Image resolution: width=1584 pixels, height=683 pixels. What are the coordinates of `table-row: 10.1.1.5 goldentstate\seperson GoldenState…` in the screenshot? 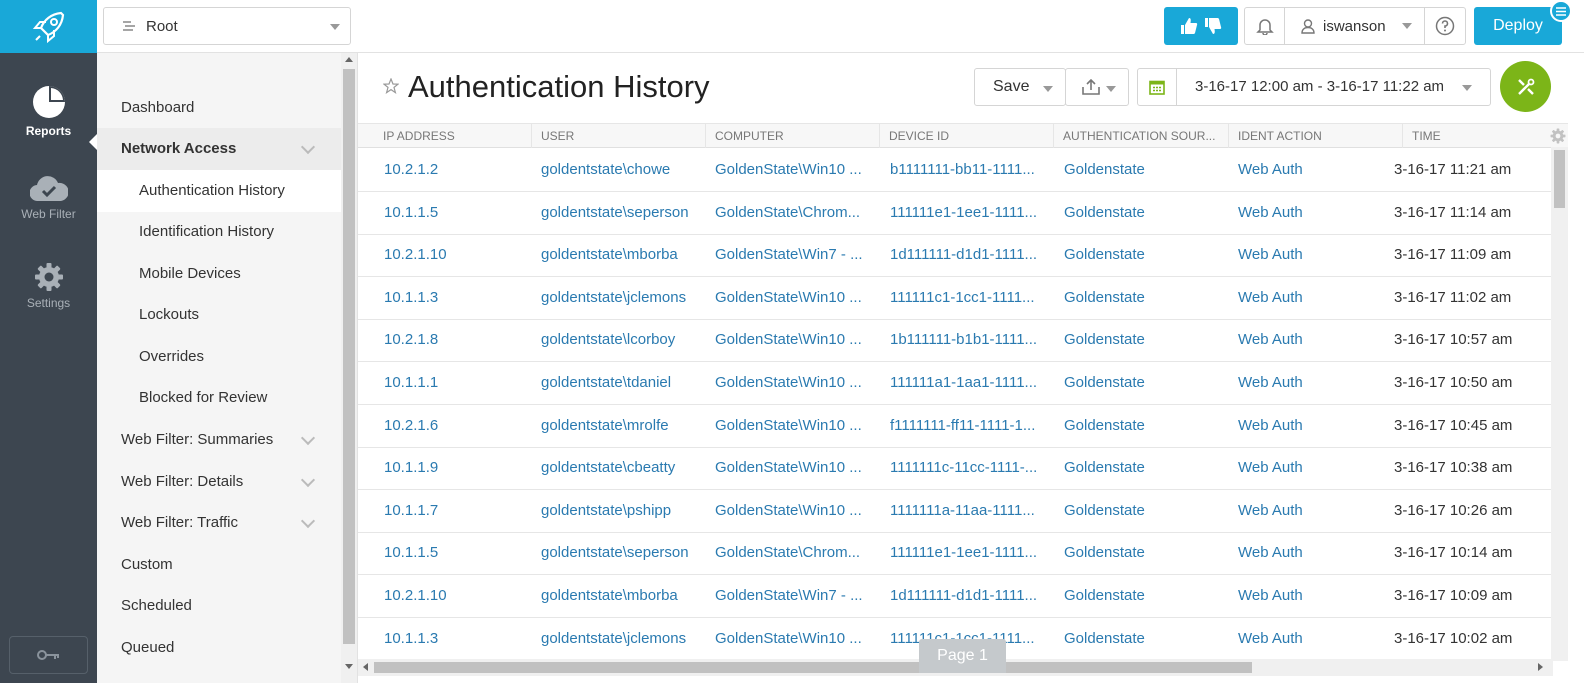 It's located at (955, 213).